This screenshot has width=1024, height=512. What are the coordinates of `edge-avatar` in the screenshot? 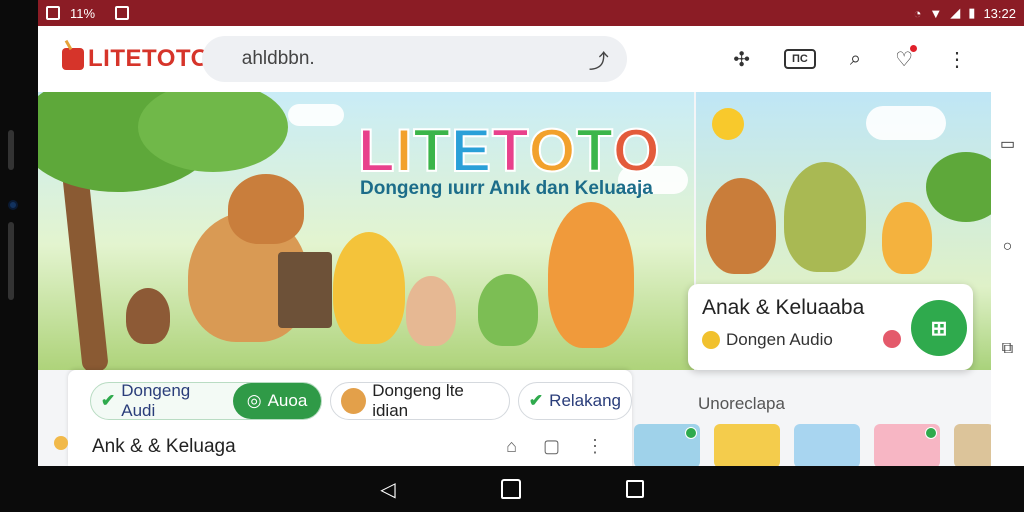 It's located at (61, 443).